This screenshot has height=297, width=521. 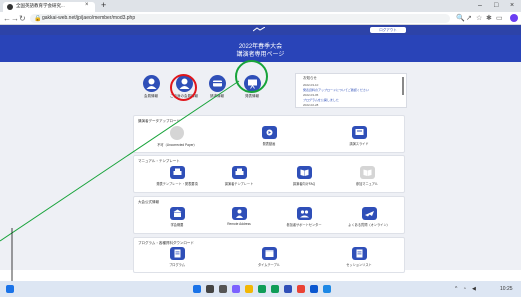 What do you see at coordinates (10, 289) in the screenshot?
I see `widgets-icon` at bounding box center [10, 289].